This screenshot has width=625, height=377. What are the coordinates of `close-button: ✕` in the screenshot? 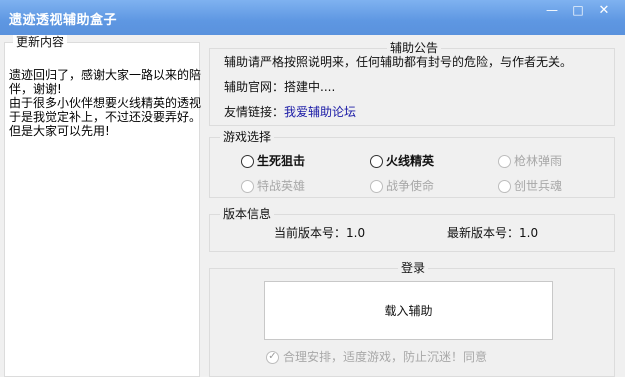 It's located at (604, 10).